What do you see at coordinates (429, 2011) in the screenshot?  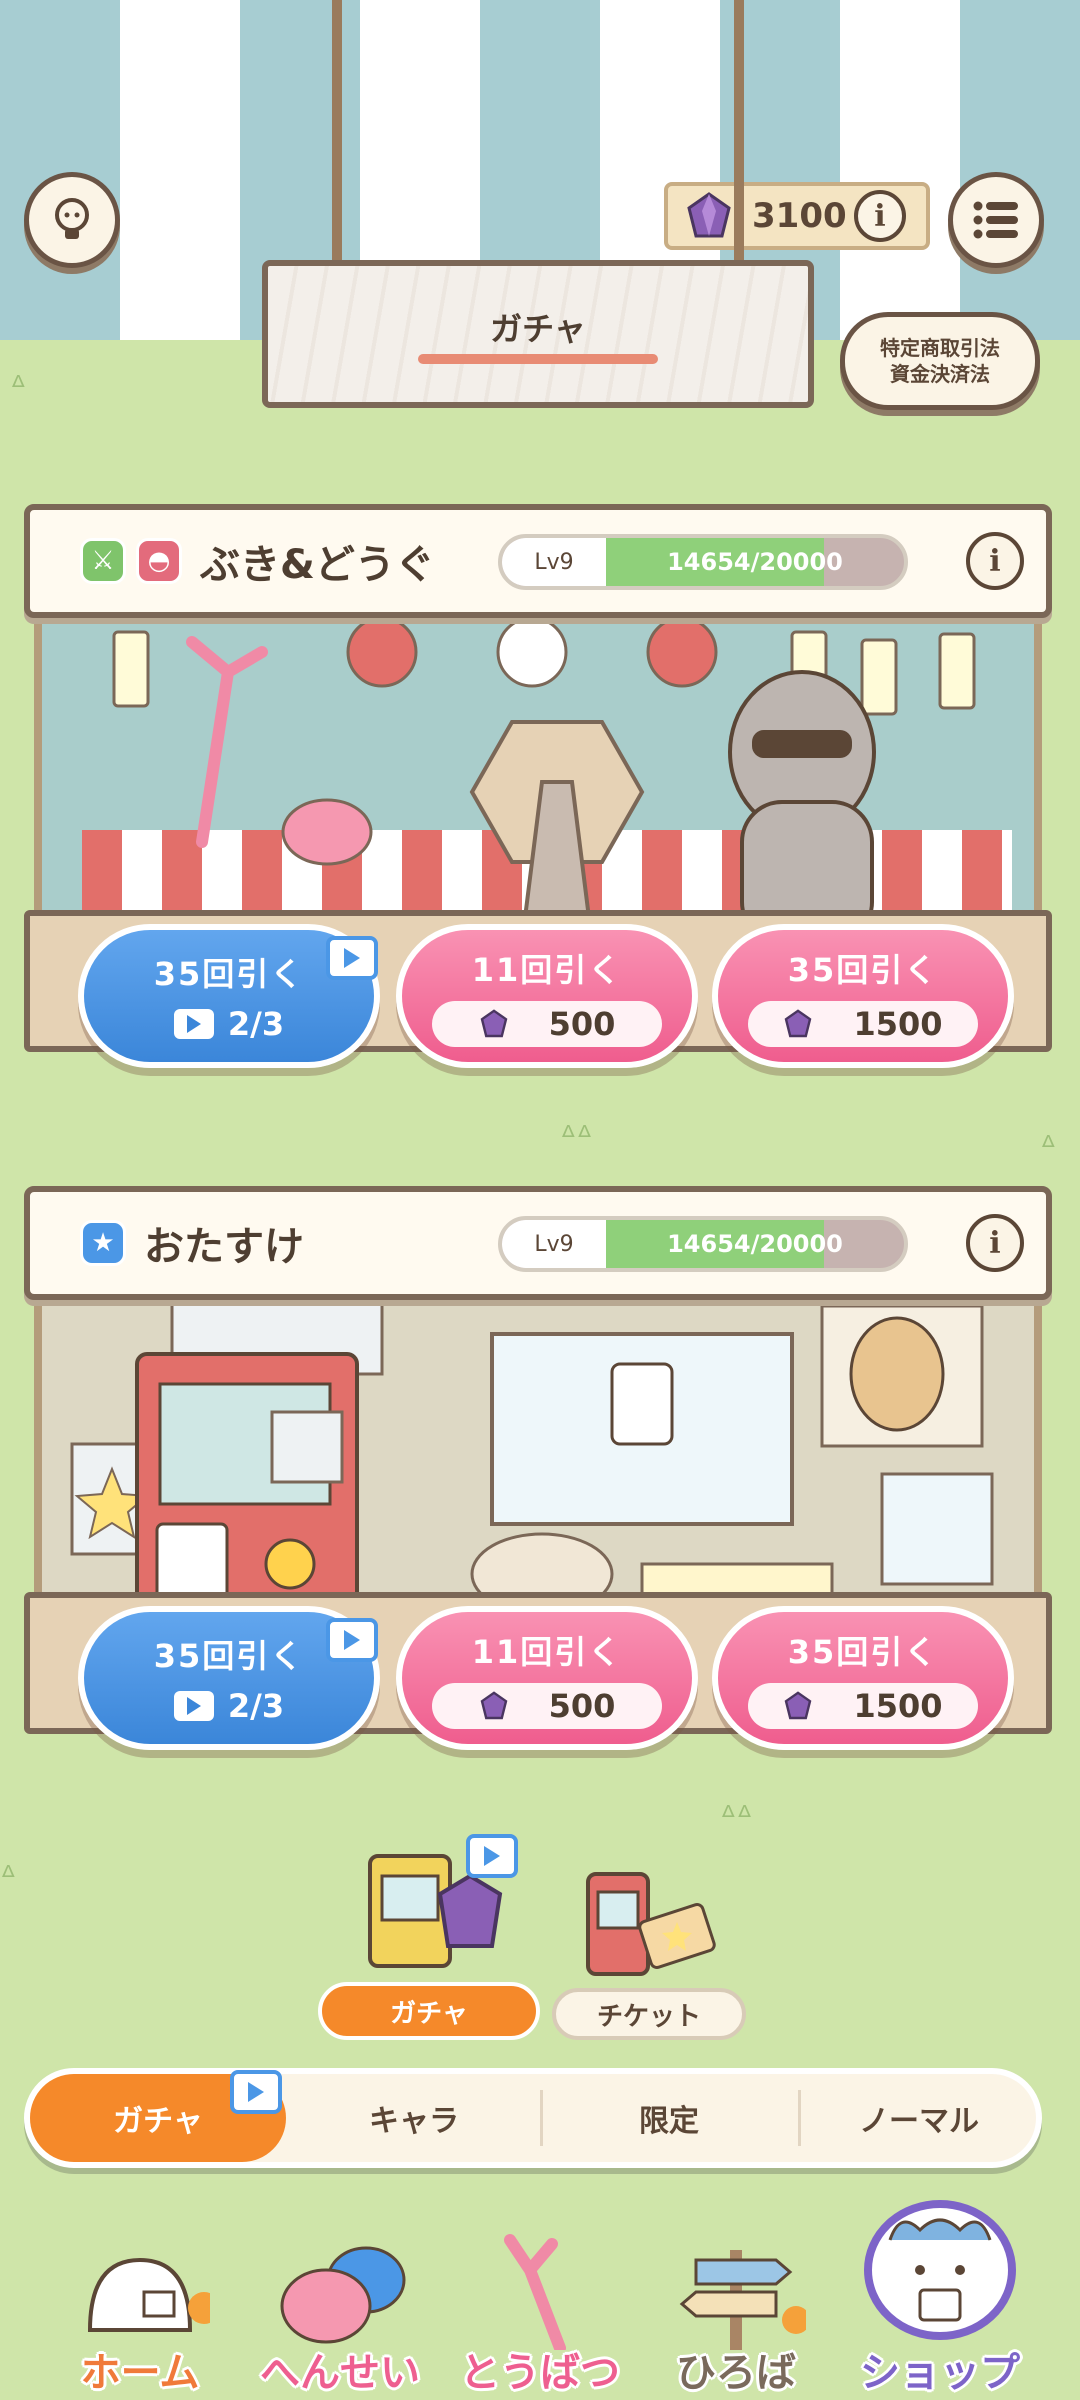 I see `subtab-gacha: ガチャ` at bounding box center [429, 2011].